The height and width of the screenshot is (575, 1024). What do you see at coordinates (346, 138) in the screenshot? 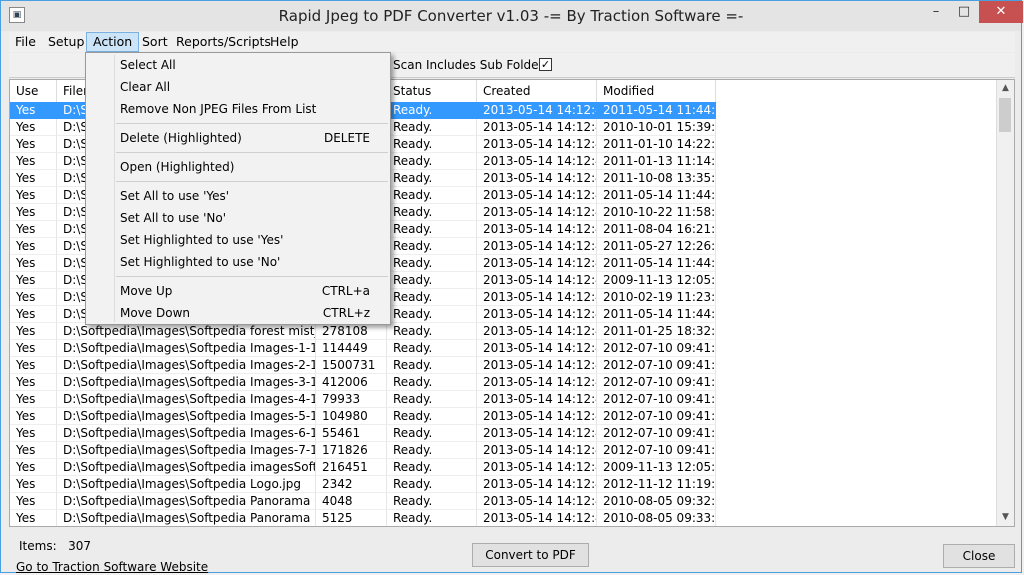
I see `action-menu-shortcut: DELETE` at bounding box center [346, 138].